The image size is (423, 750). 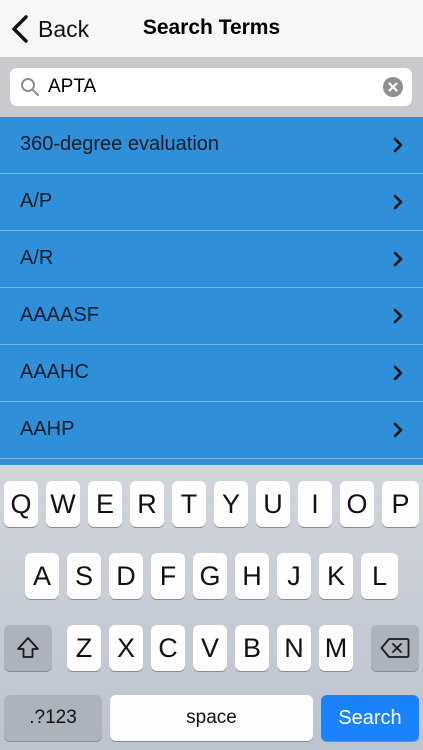 I want to click on shift-arrow-icon, so click(x=28, y=647).